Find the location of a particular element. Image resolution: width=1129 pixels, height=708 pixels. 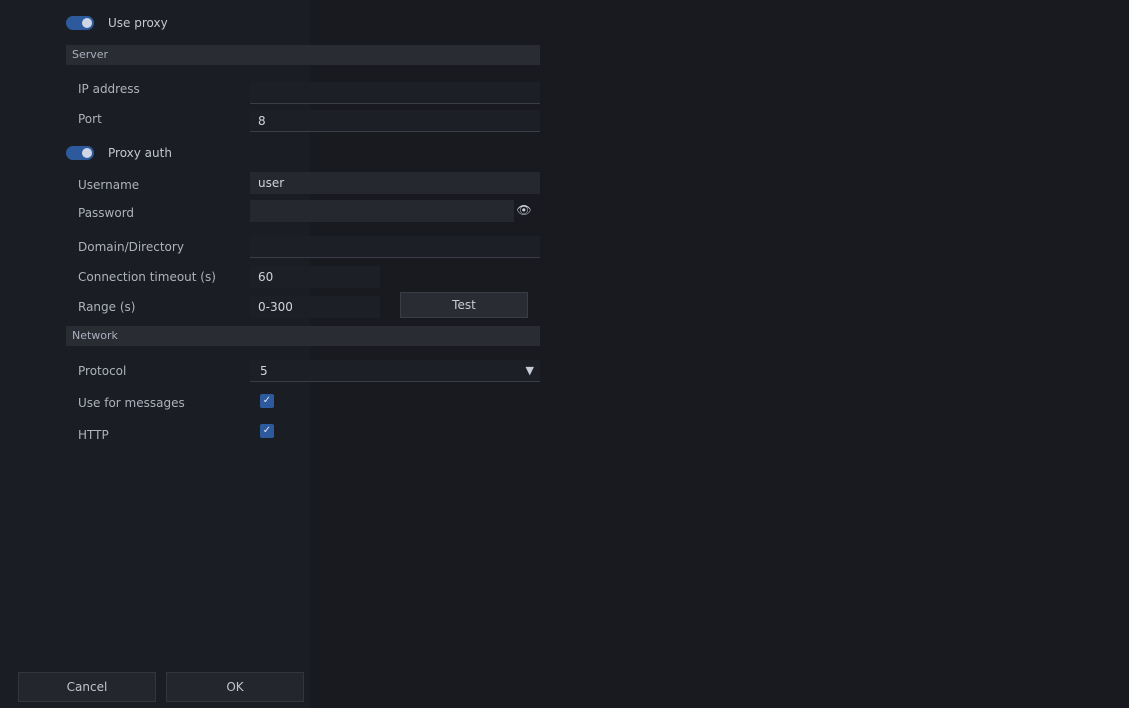

ok-button: OK is located at coordinates (235, 687).